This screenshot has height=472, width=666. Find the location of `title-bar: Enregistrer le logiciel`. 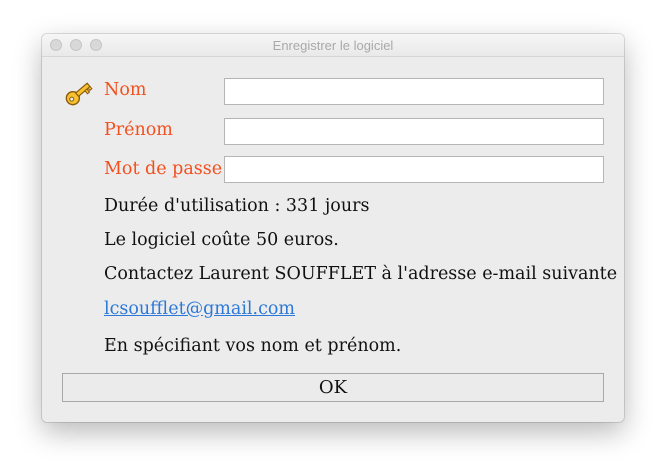

title-bar: Enregistrer le logiciel is located at coordinates (333, 45).